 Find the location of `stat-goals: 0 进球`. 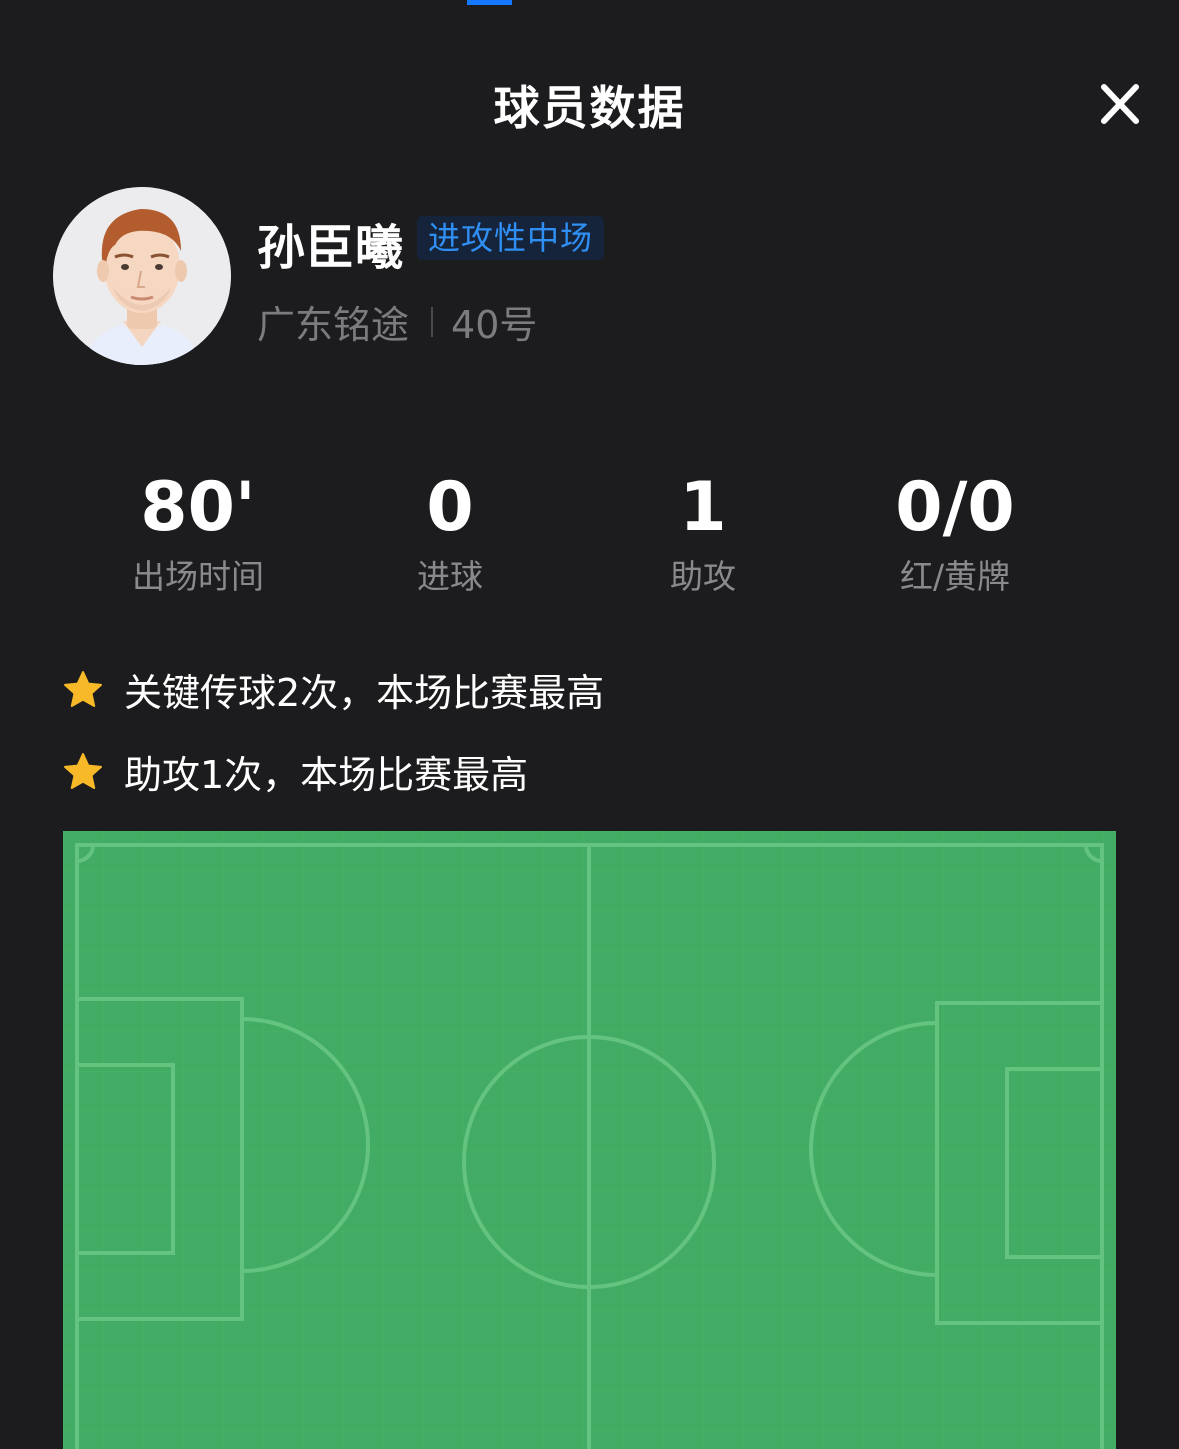

stat-goals: 0 进球 is located at coordinates (450, 533).